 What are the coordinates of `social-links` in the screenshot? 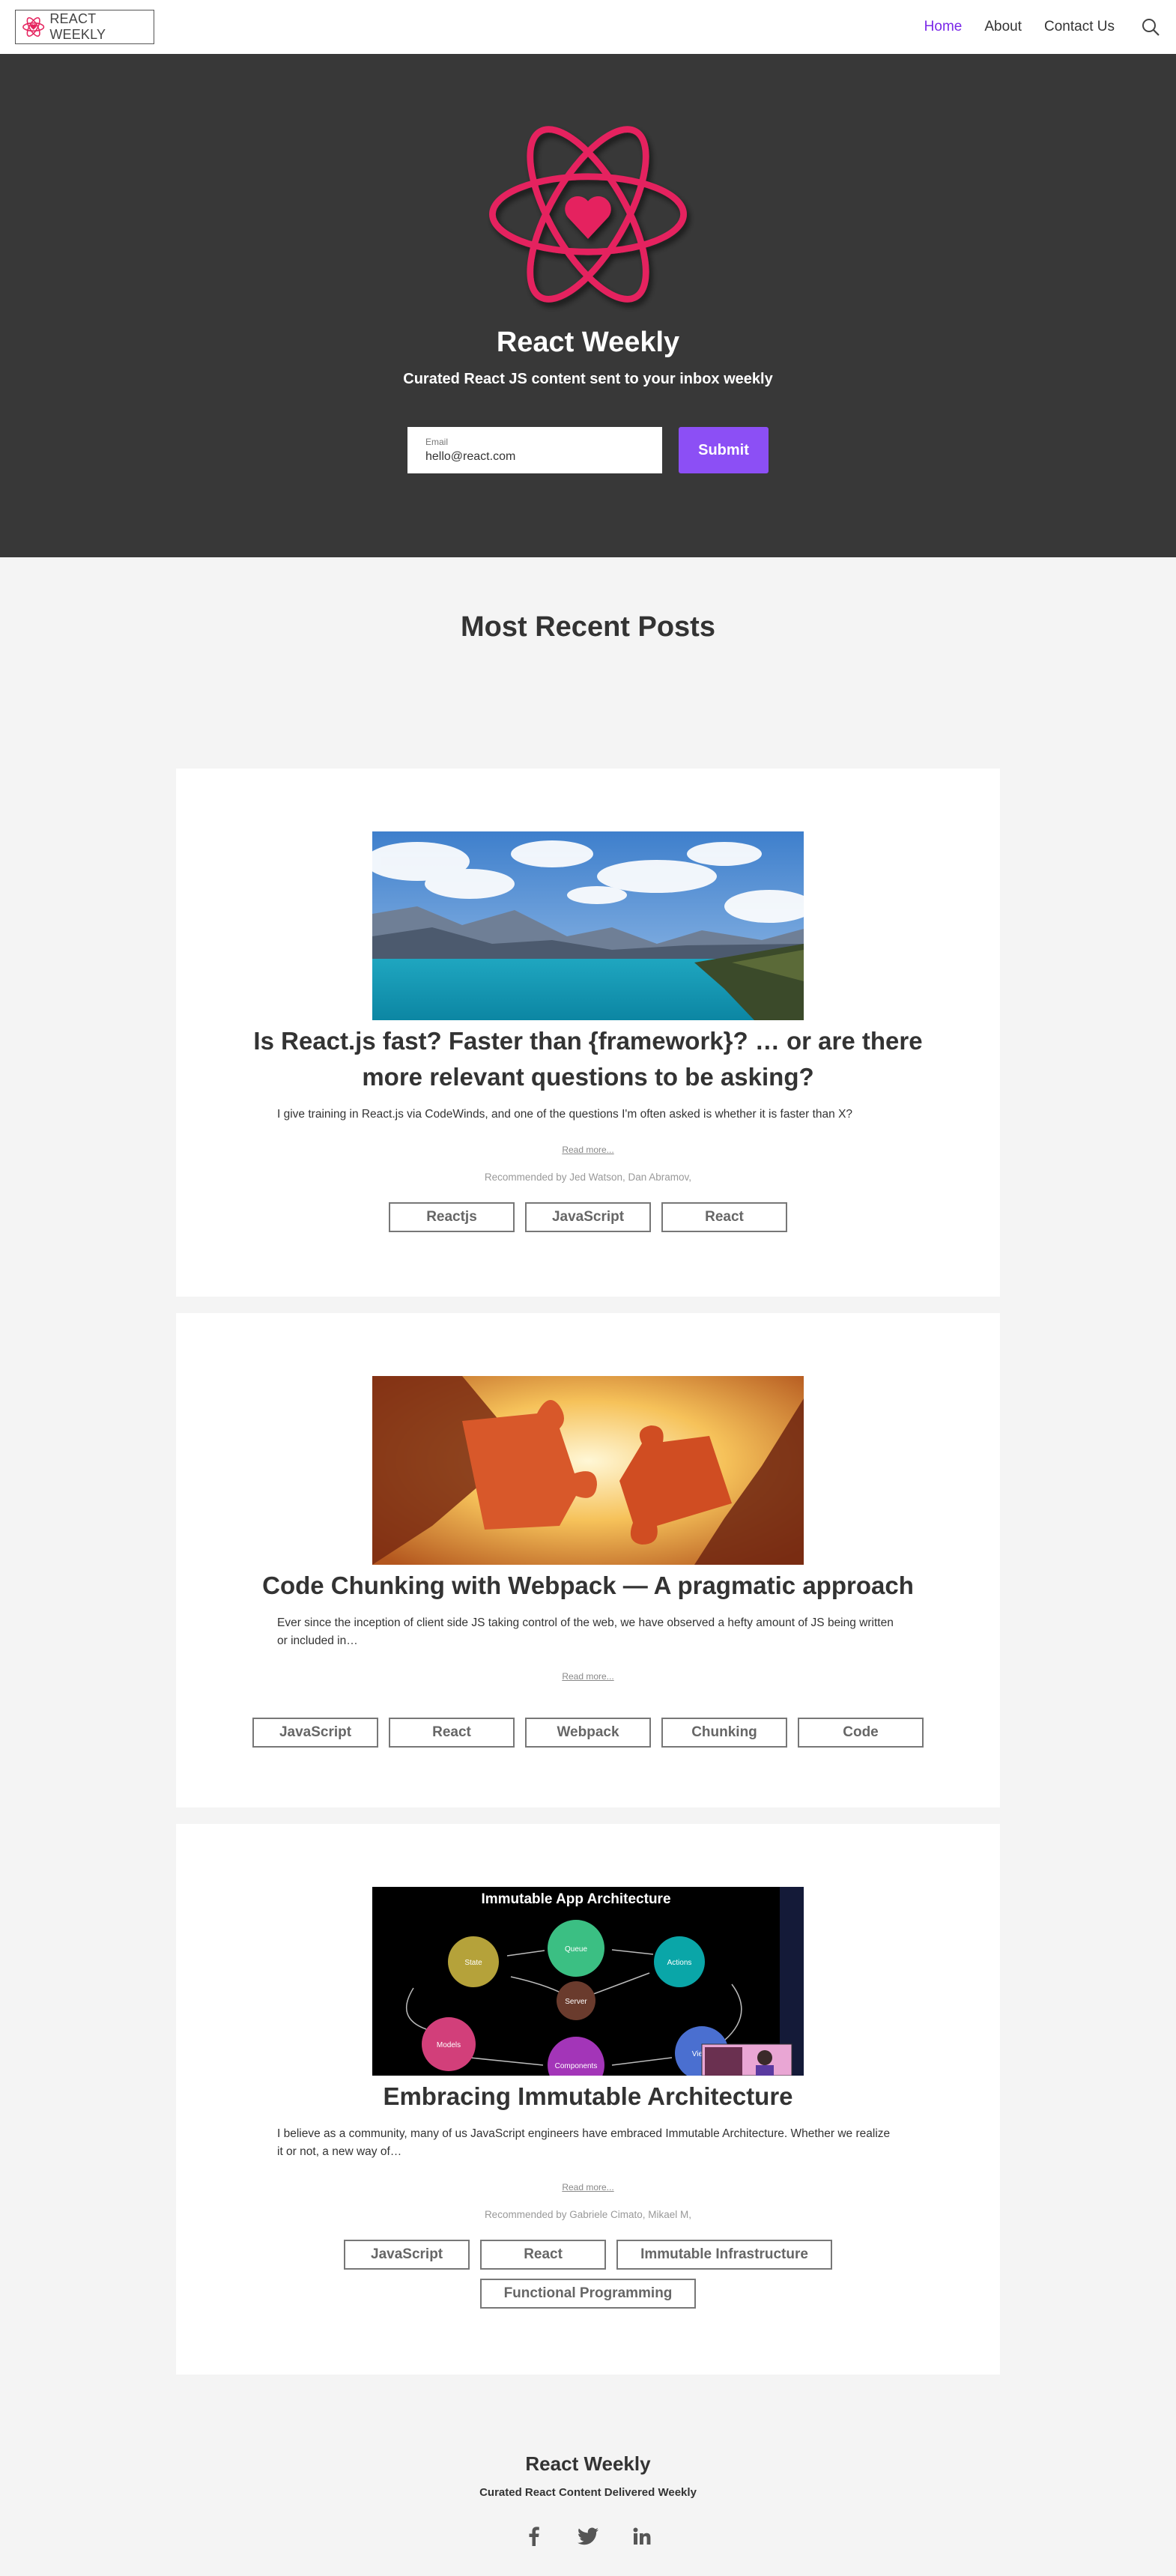 It's located at (588, 2536).